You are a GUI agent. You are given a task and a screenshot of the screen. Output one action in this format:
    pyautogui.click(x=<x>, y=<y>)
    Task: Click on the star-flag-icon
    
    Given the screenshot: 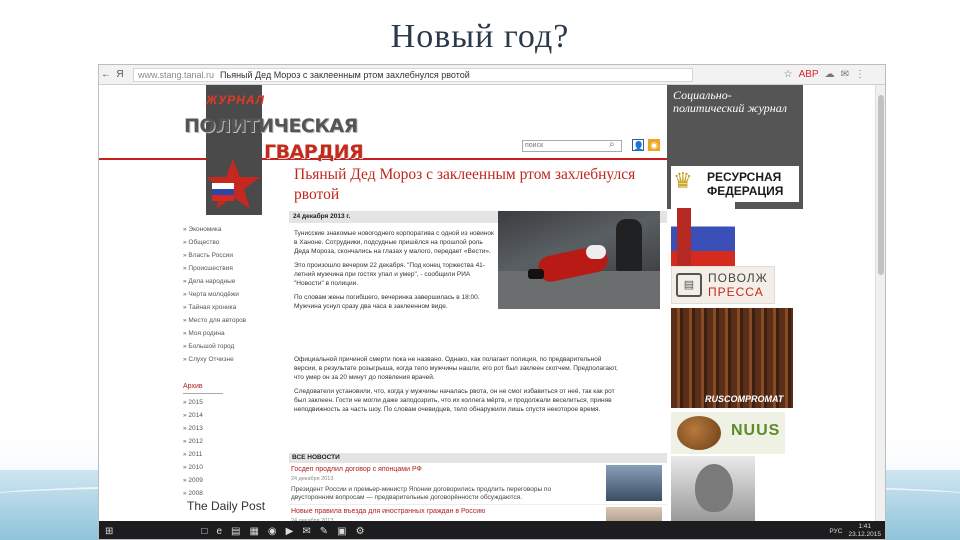 What is the action you would take?
    pyautogui.click(x=233, y=184)
    